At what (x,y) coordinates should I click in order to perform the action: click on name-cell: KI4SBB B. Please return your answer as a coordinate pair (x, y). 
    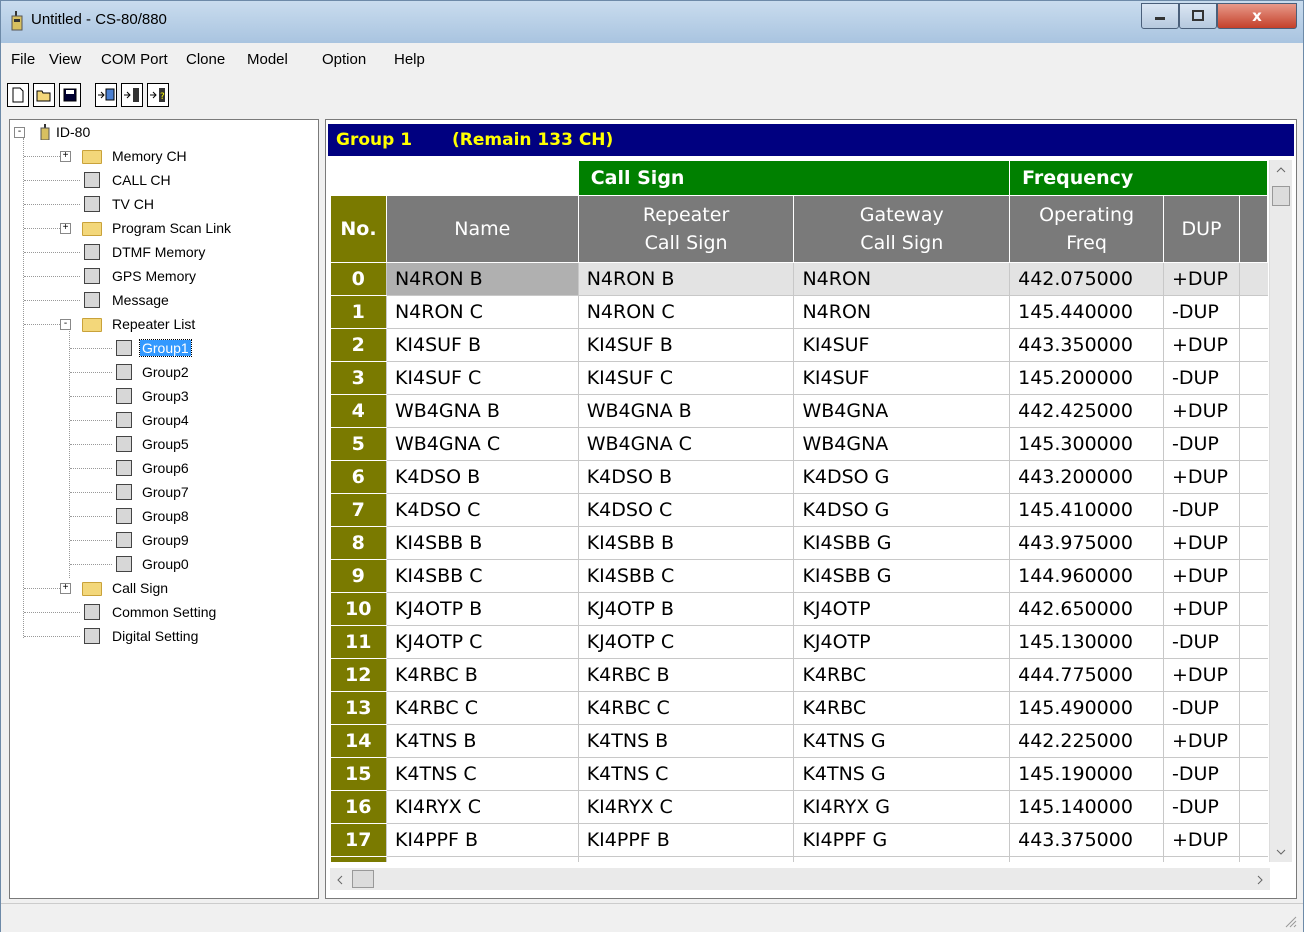
    Looking at the image, I should click on (482, 543).